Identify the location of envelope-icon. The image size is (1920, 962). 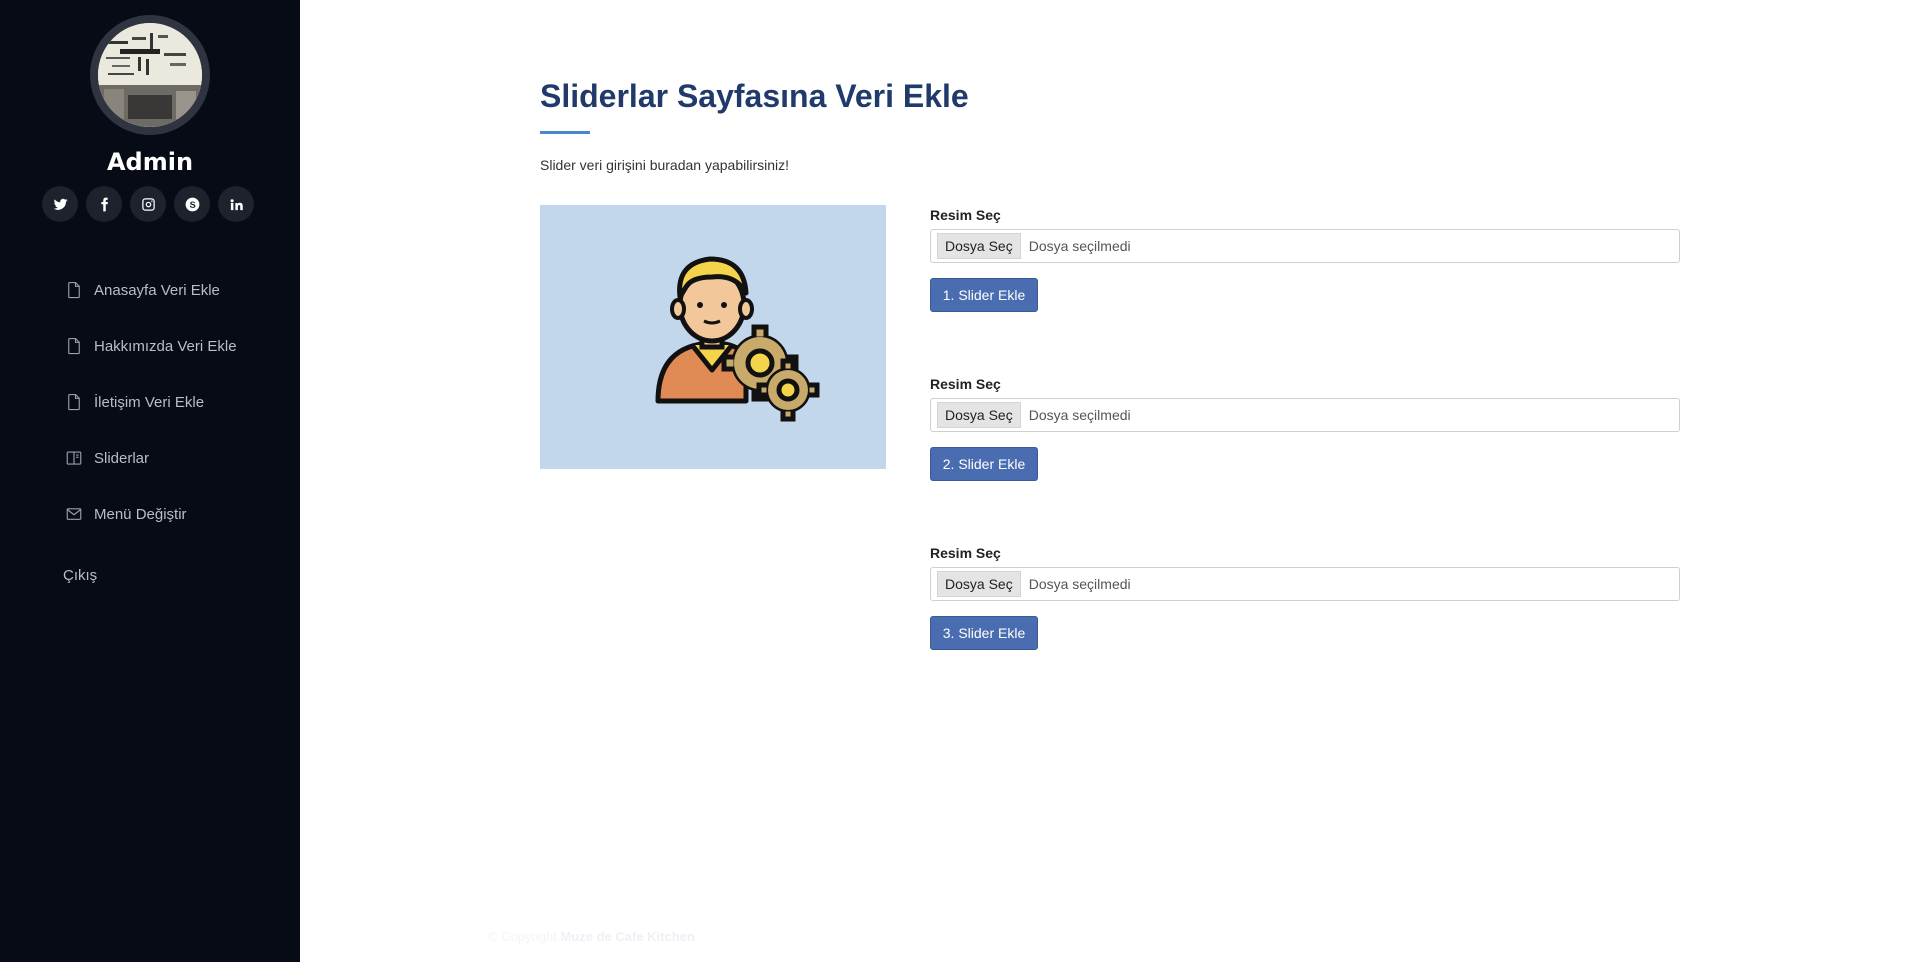
(74, 514).